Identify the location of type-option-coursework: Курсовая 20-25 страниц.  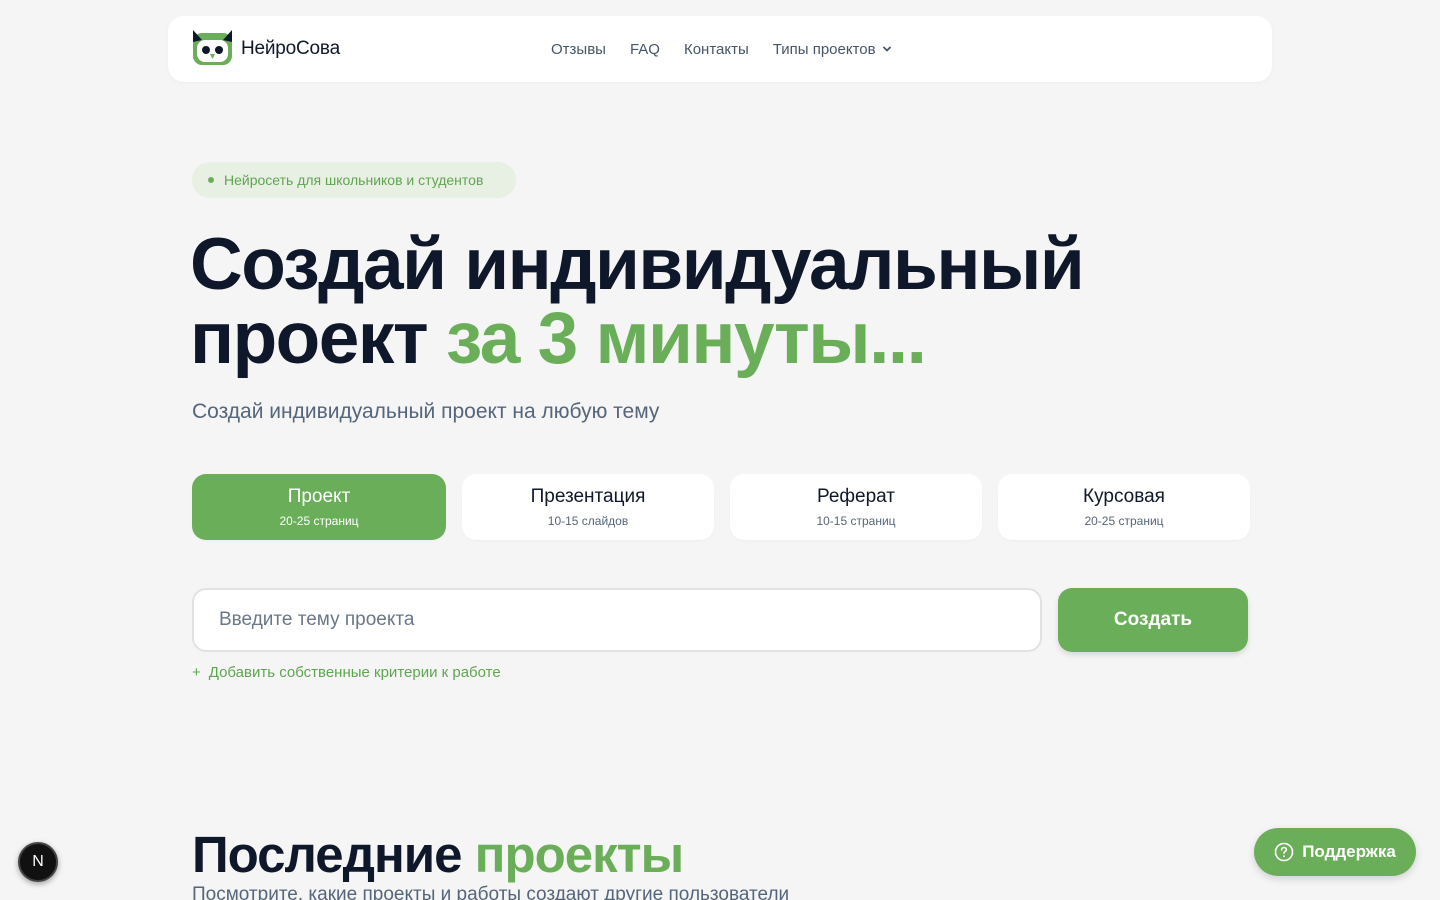
(1124, 507).